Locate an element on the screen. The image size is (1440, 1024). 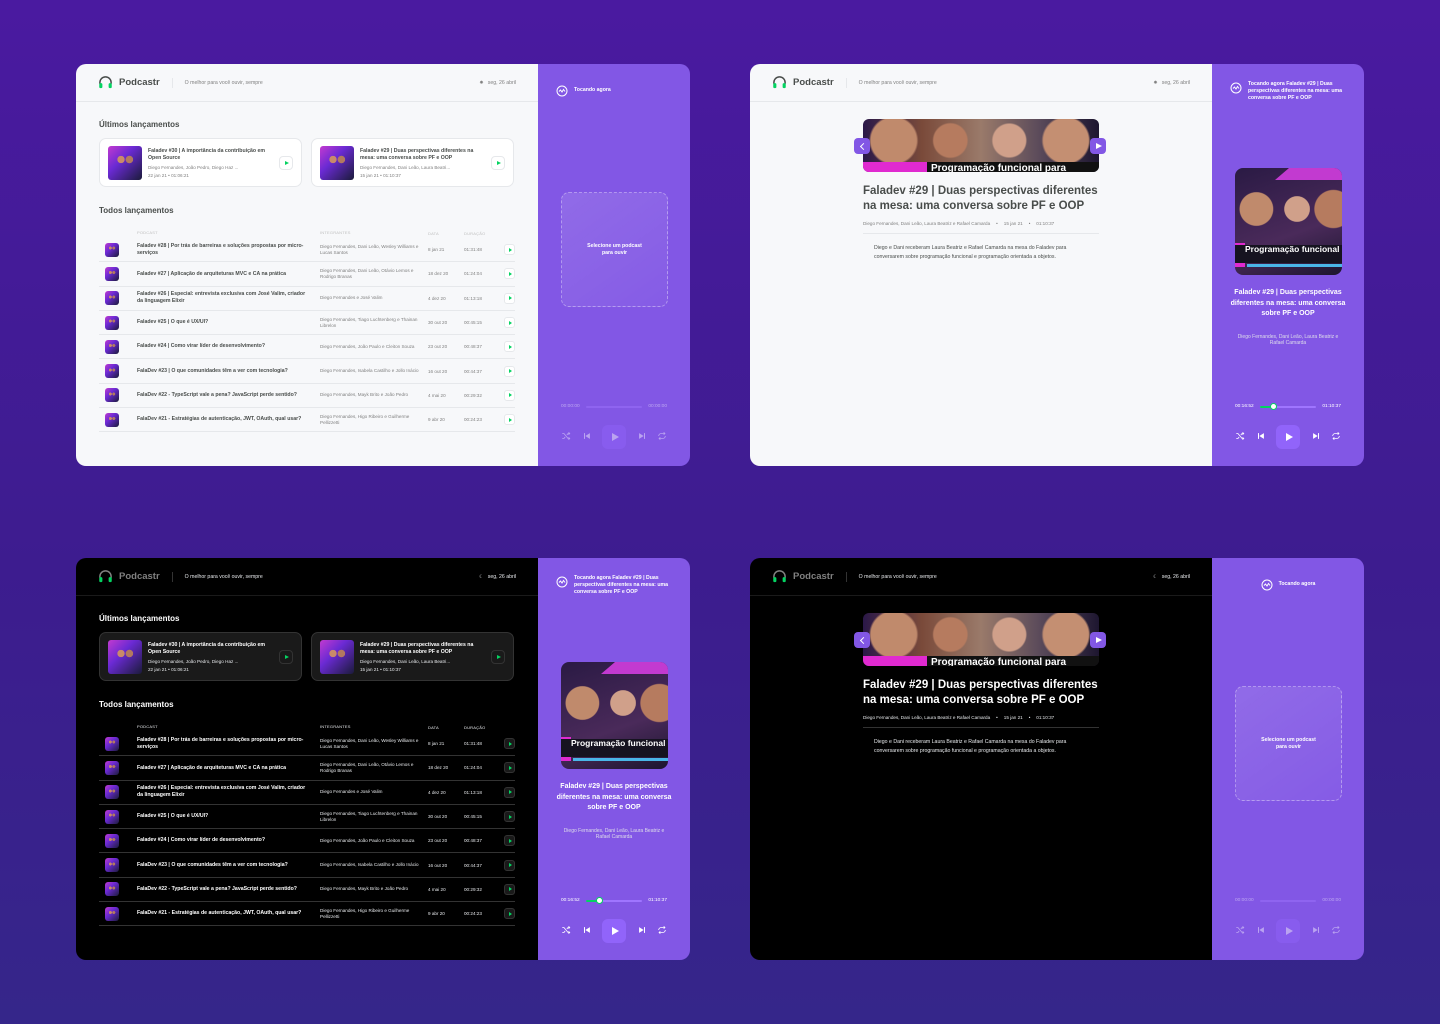
row-duration: 00:24:23 is located at coordinates (473, 420).